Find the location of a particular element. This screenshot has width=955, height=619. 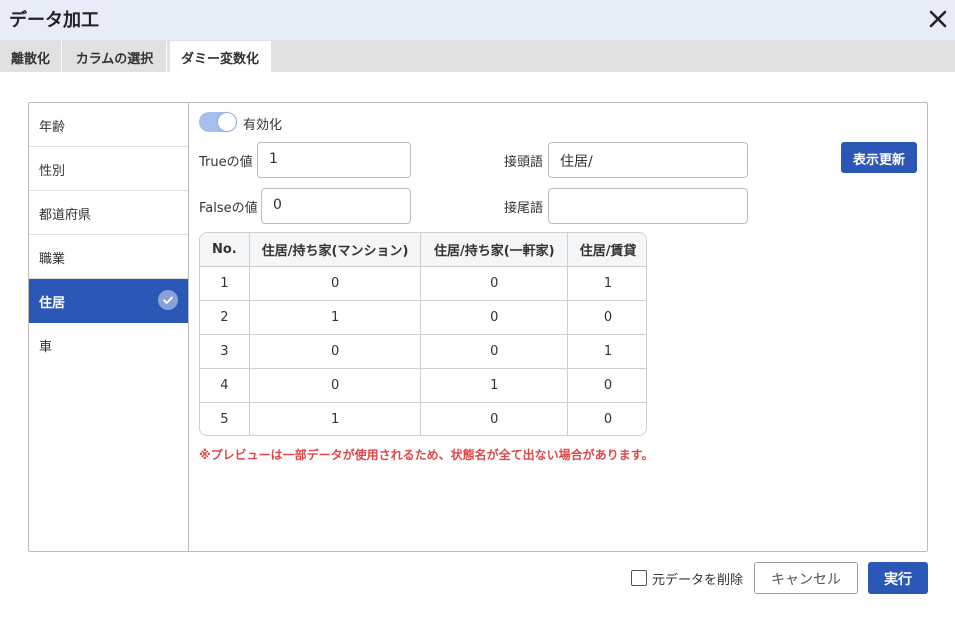

cancel-button: キャンセル is located at coordinates (806, 578).